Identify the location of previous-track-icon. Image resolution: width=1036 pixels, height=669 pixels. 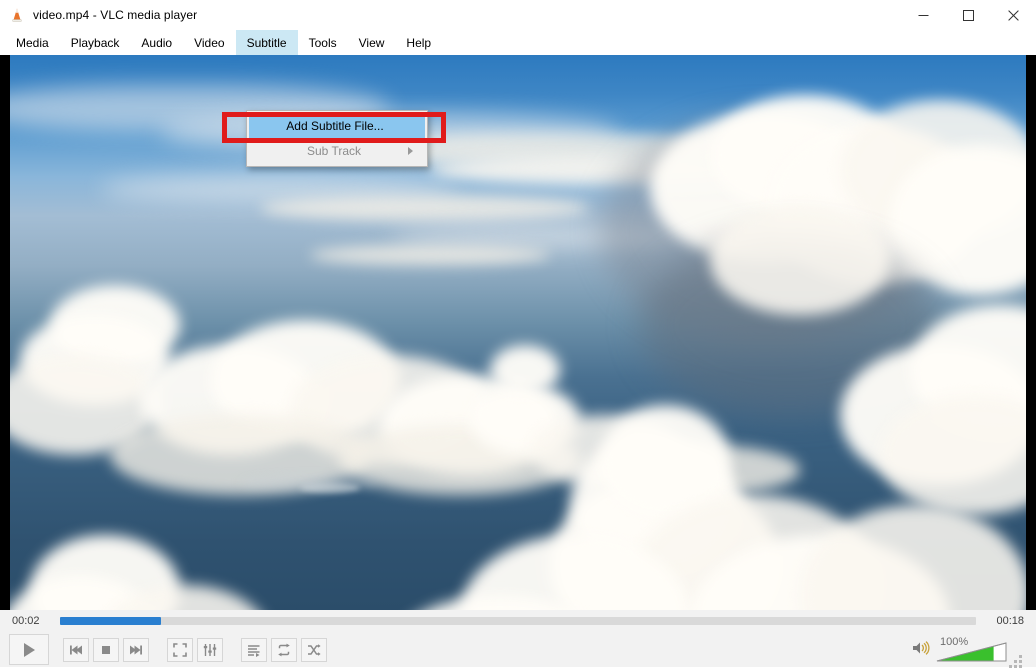
(76, 649).